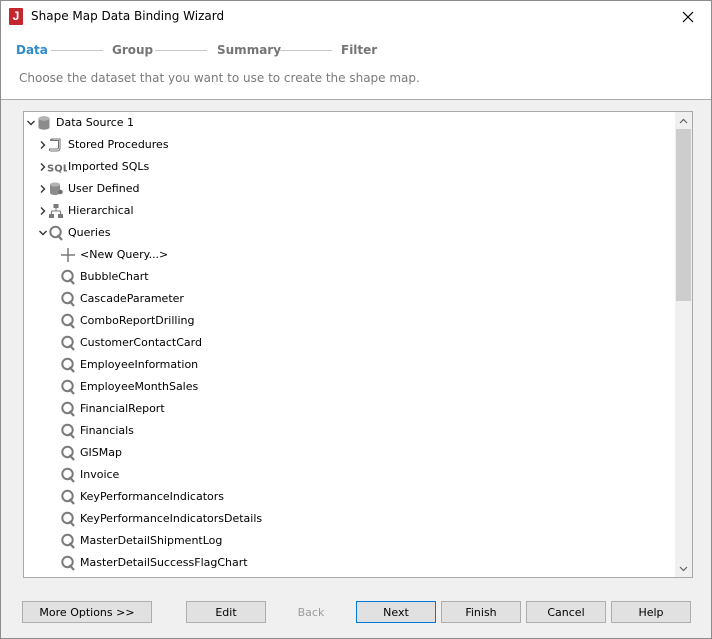 The height and width of the screenshot is (639, 712). Describe the element at coordinates (349, 387) in the screenshot. I see `tree-node-query: EmployeeMonthSales` at that location.